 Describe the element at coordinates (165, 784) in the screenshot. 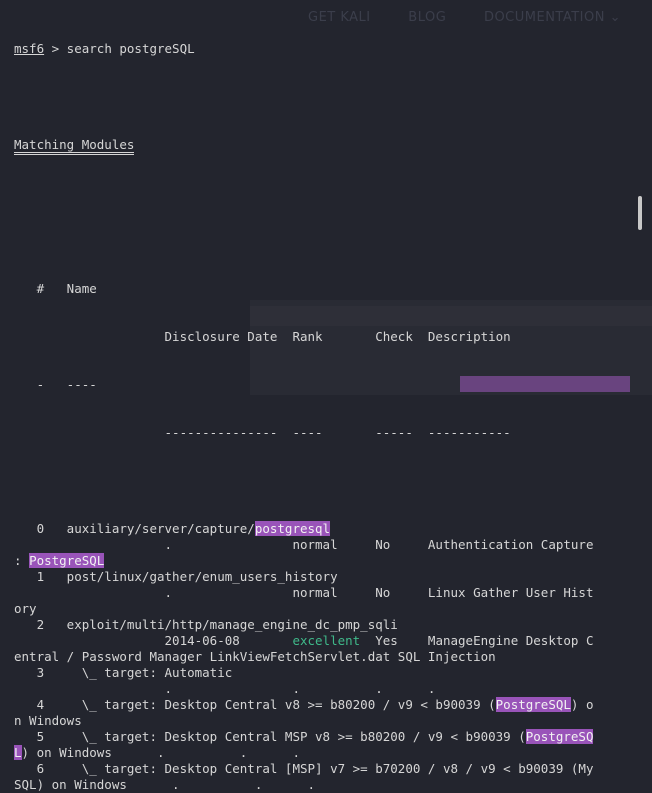

I see `result-text: SQL) on Windows . . .` at that location.